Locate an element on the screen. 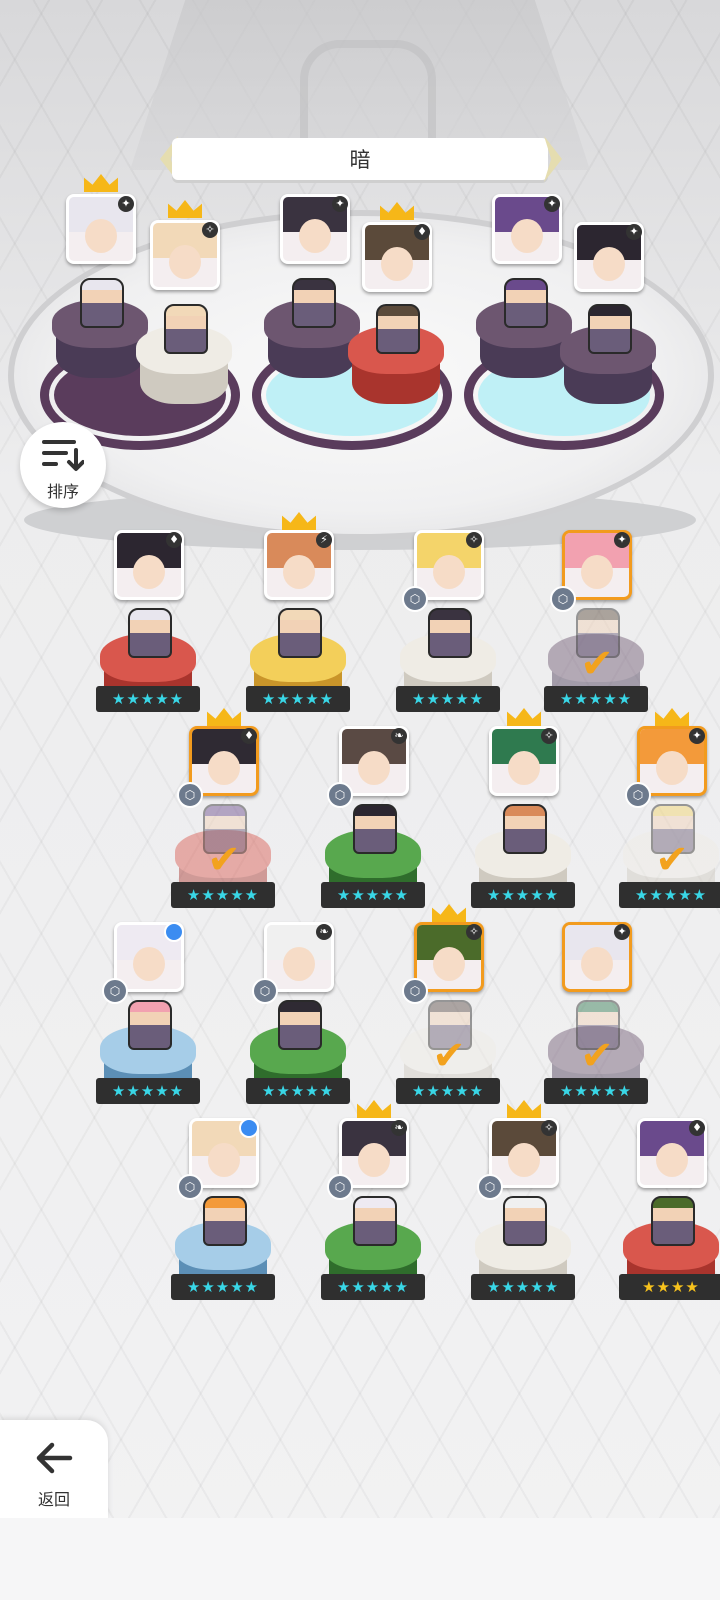 Image resolution: width=720 pixels, height=1600 pixels. formation-portrait-4-face is located at coordinates (397, 264).